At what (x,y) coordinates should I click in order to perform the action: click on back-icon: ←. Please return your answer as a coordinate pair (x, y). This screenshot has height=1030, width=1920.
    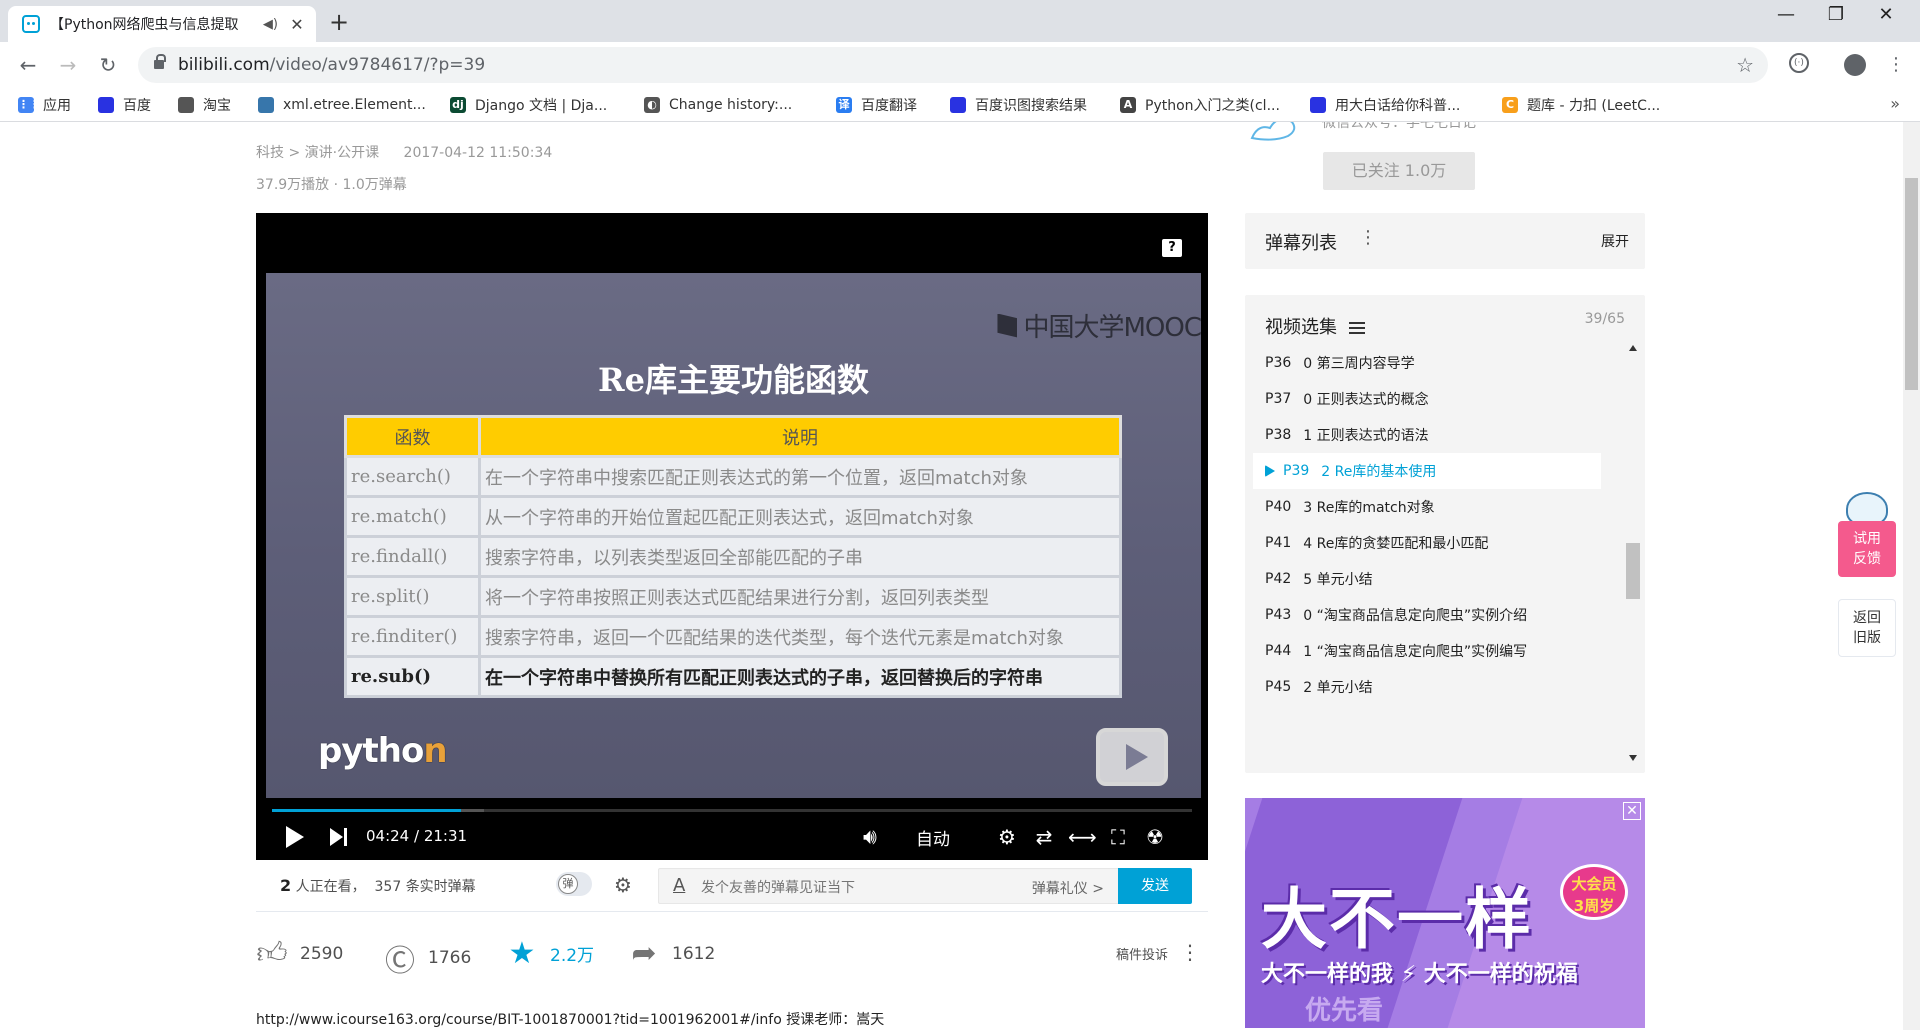
    Looking at the image, I should click on (28, 65).